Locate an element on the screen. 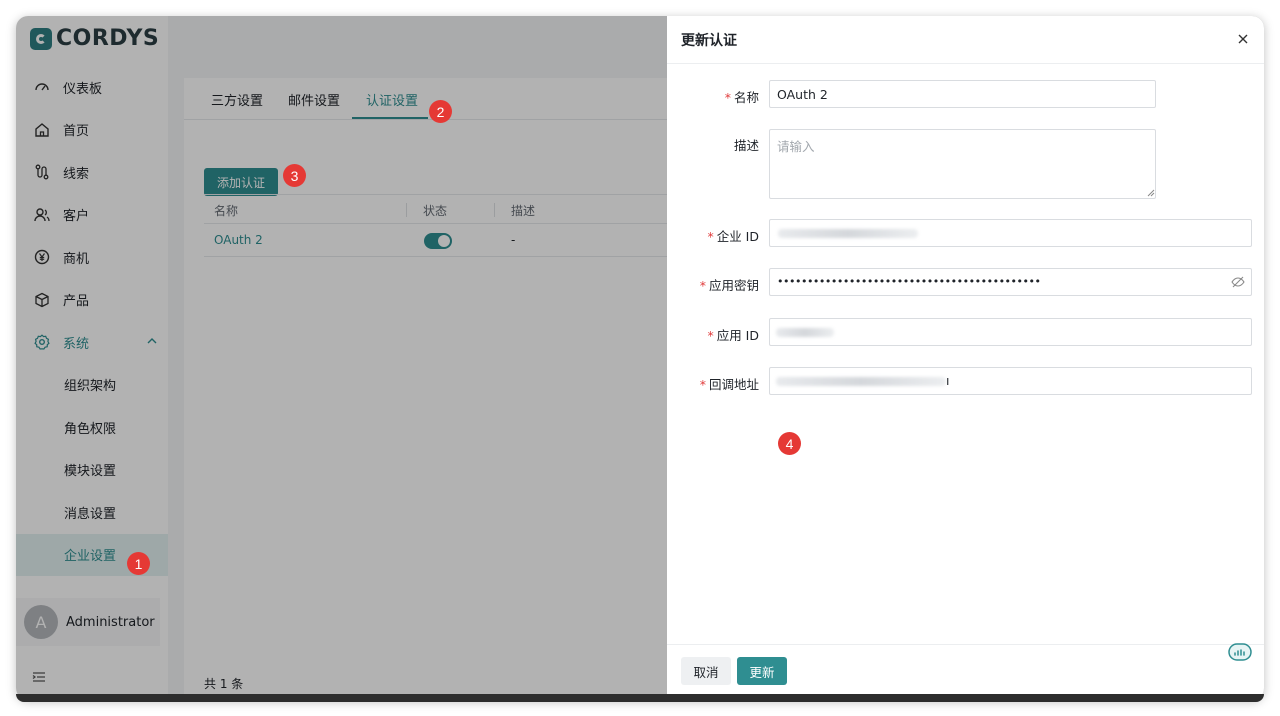  annotation-badge: 3 is located at coordinates (294, 175).